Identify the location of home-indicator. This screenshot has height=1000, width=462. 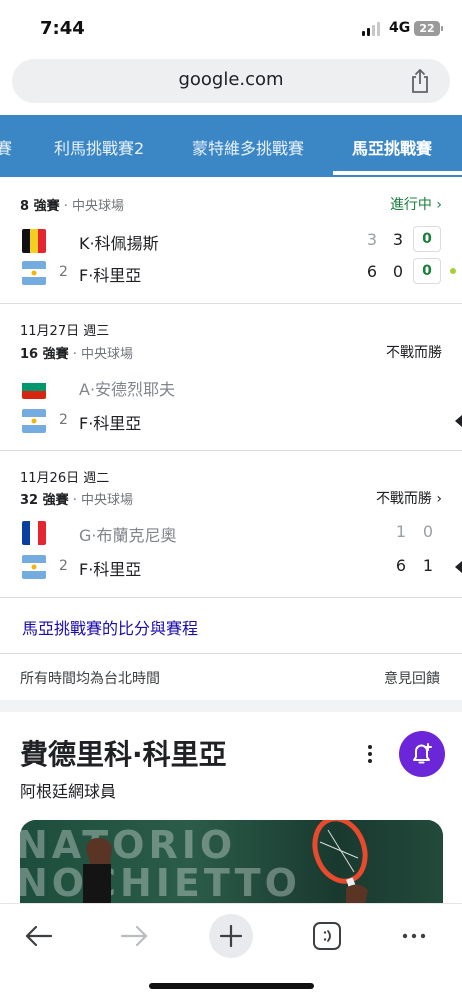
(231, 986).